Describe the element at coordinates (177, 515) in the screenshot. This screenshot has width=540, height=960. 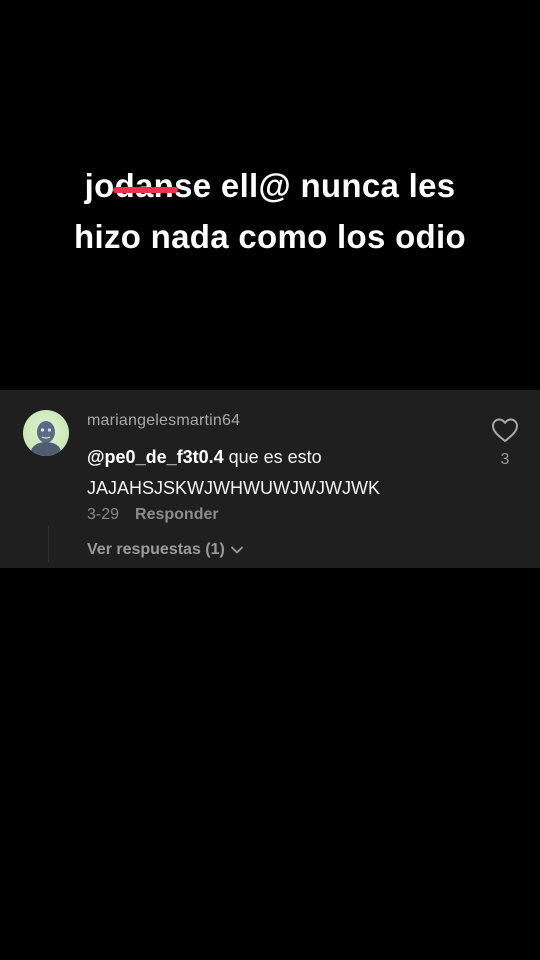
I see `reply-button: Responder` at that location.